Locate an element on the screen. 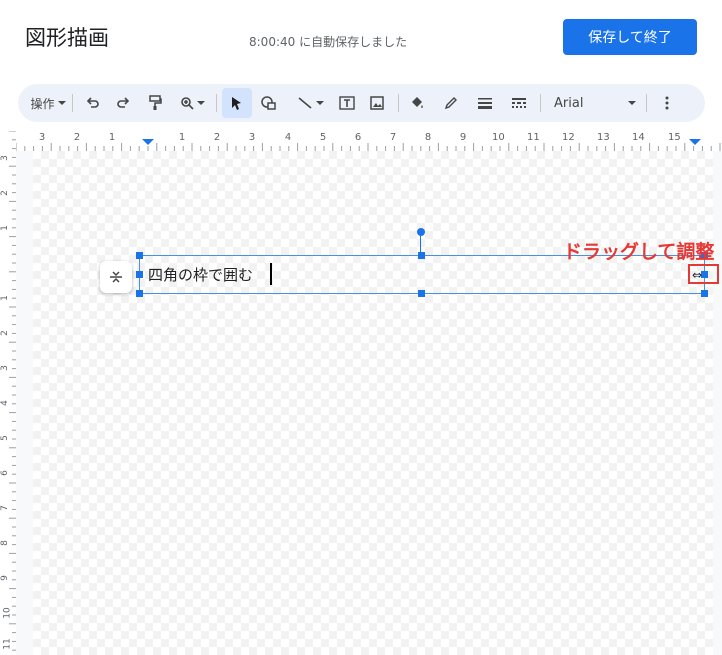 The height and width of the screenshot is (655, 722). actions-menu: 操作 is located at coordinates (48, 103).